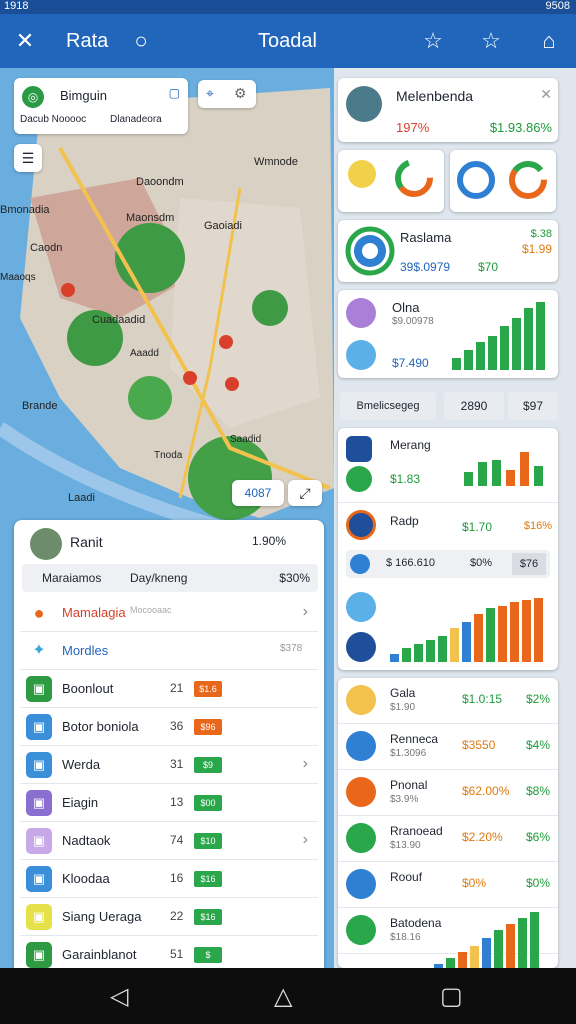  Describe the element at coordinates (557, 6) in the screenshot. I see `status-right: 9508` at that location.